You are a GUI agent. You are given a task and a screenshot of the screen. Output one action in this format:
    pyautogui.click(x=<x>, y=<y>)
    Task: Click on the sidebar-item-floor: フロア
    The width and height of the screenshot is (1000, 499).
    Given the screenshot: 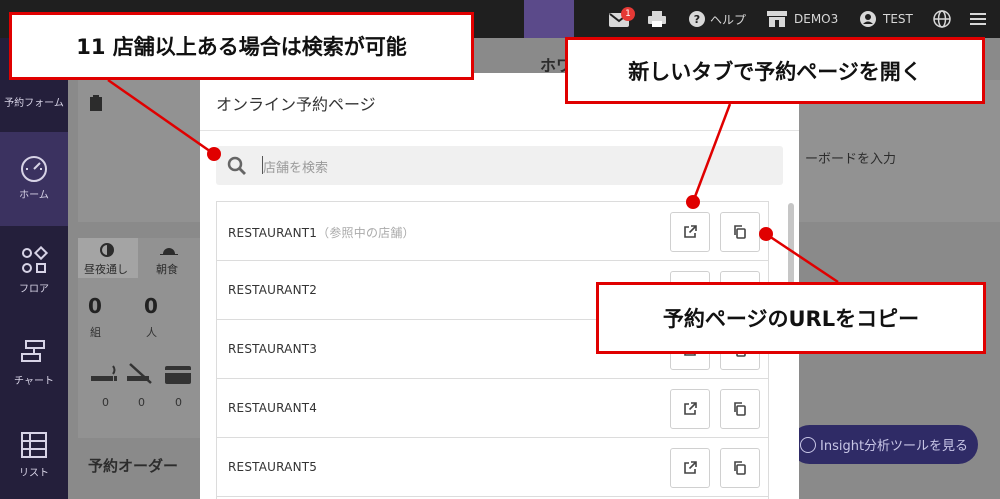 What is the action you would take?
    pyautogui.click(x=34, y=275)
    